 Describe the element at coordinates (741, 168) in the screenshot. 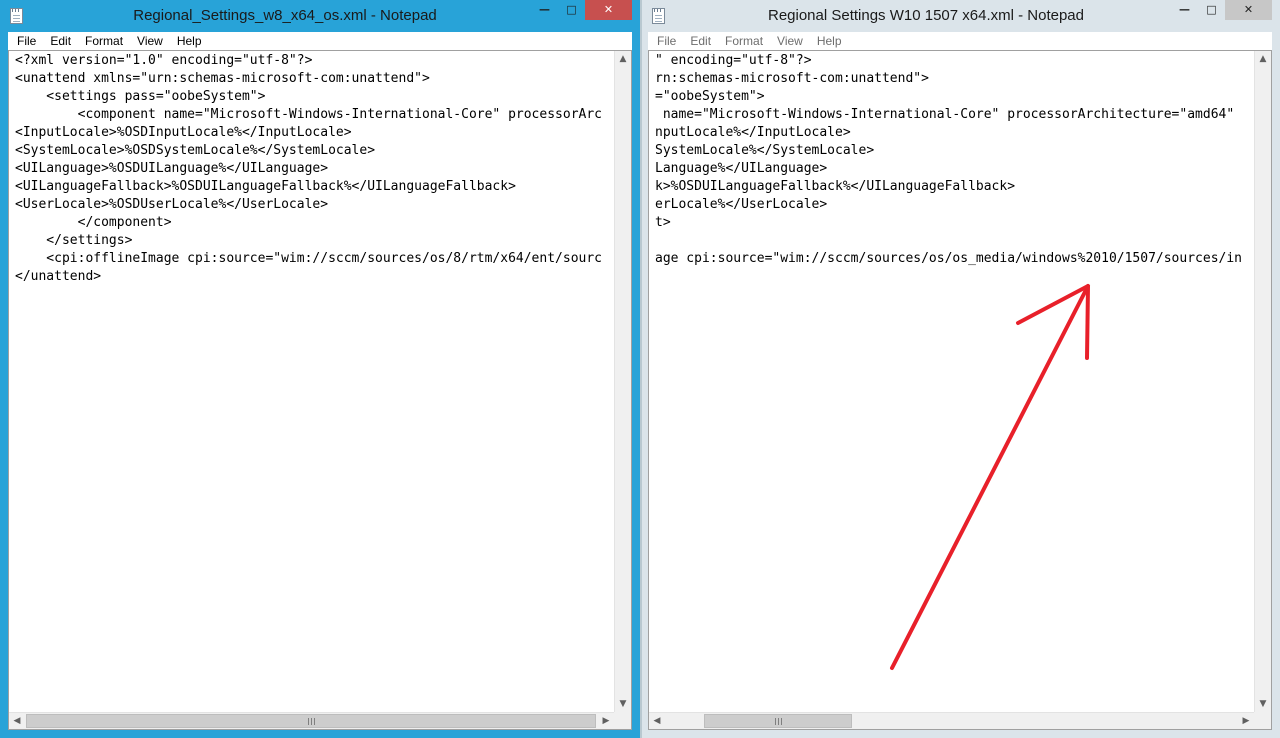

I see `text-line: Language%</UILanguage>` at that location.